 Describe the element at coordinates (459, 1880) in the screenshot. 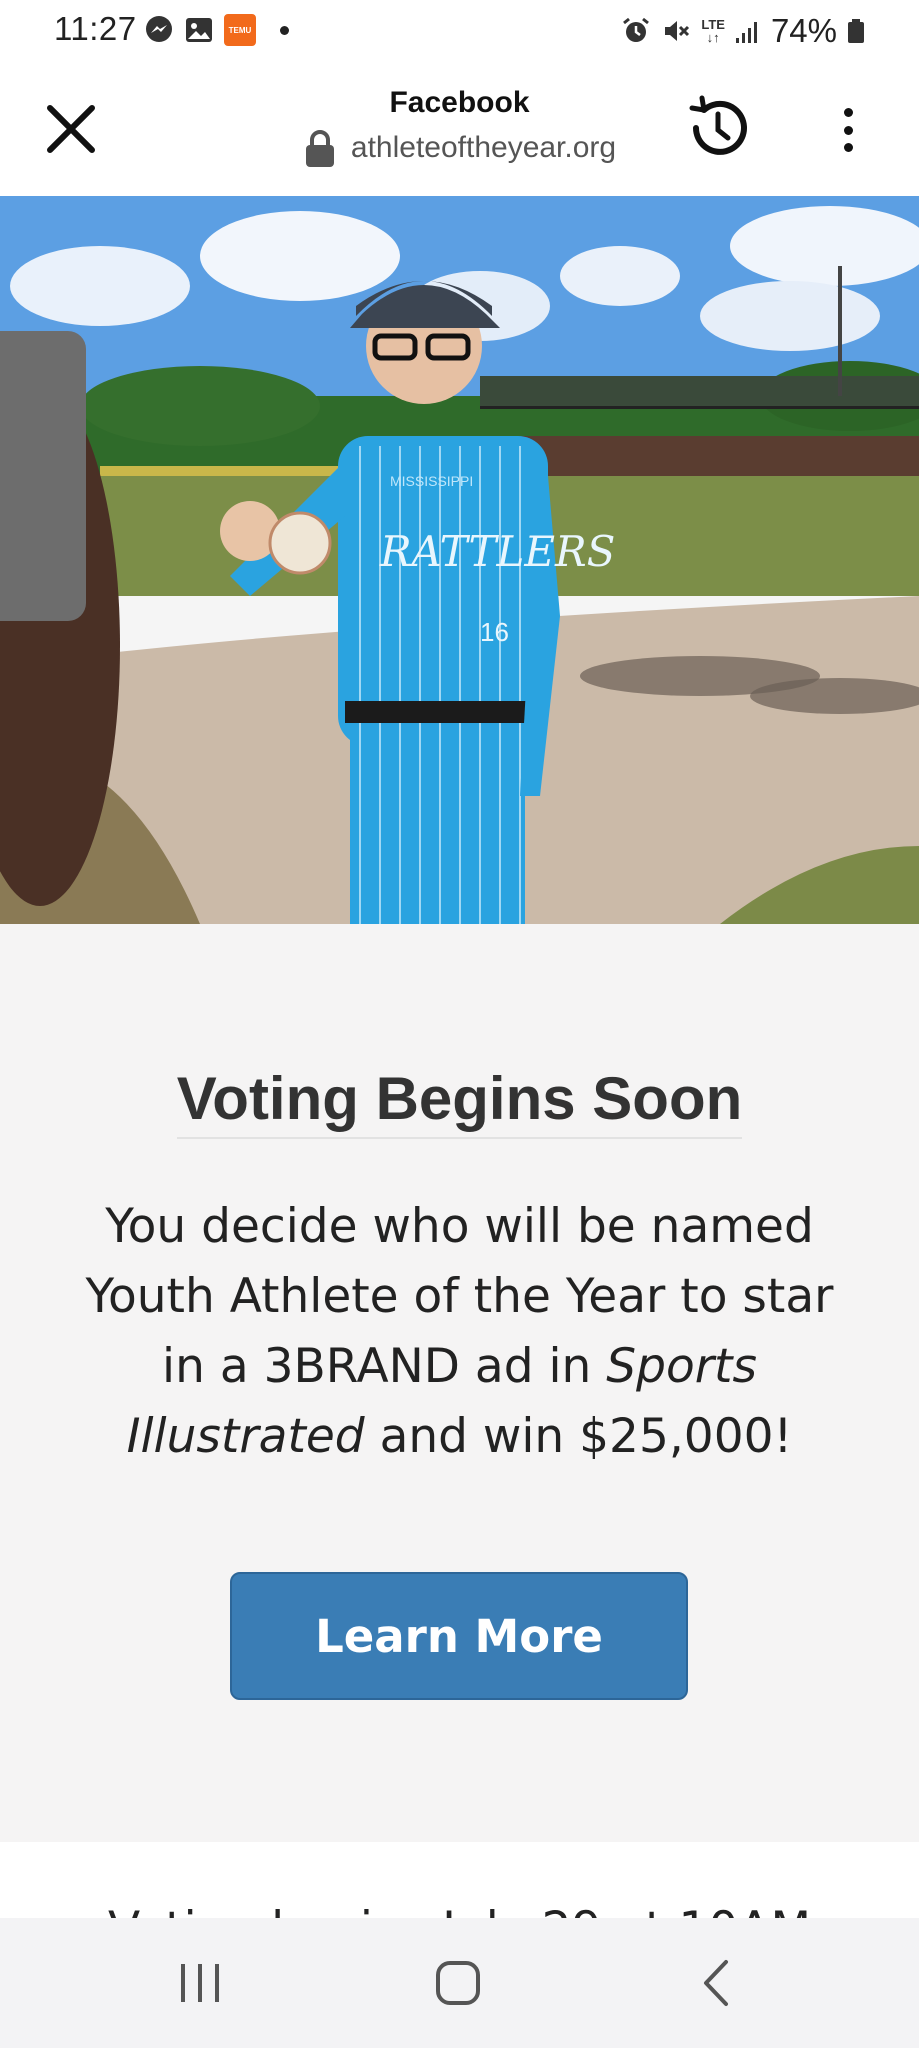

I see `next-section: Voting begins July 29 at 10AM` at that location.